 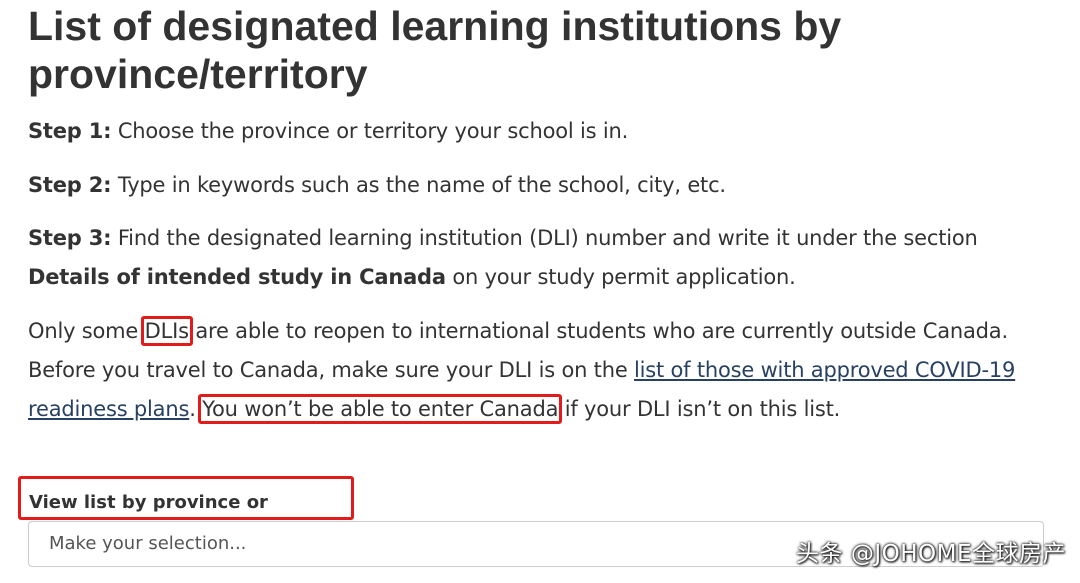 I want to click on step-3-label: Step 3:, so click(x=70, y=238).